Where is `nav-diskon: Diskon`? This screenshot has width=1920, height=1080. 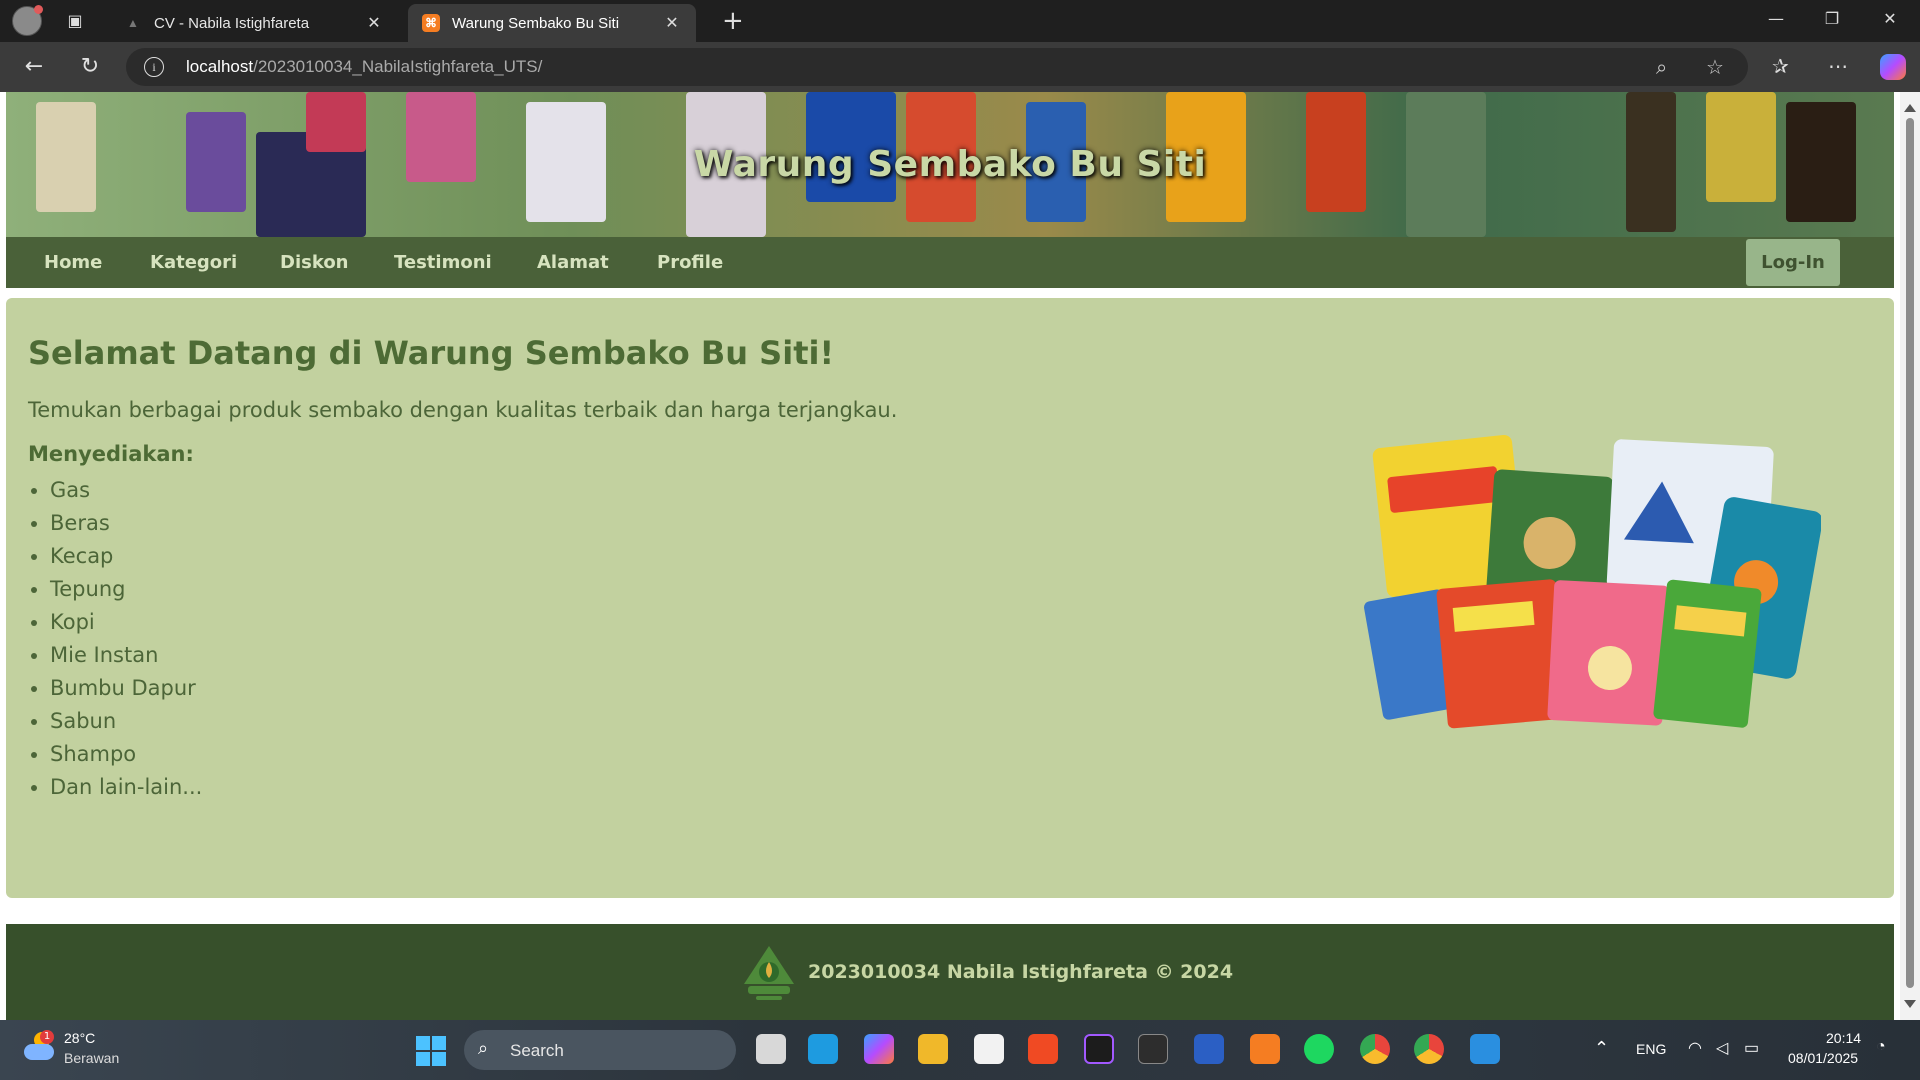
nav-diskon: Diskon is located at coordinates (314, 262).